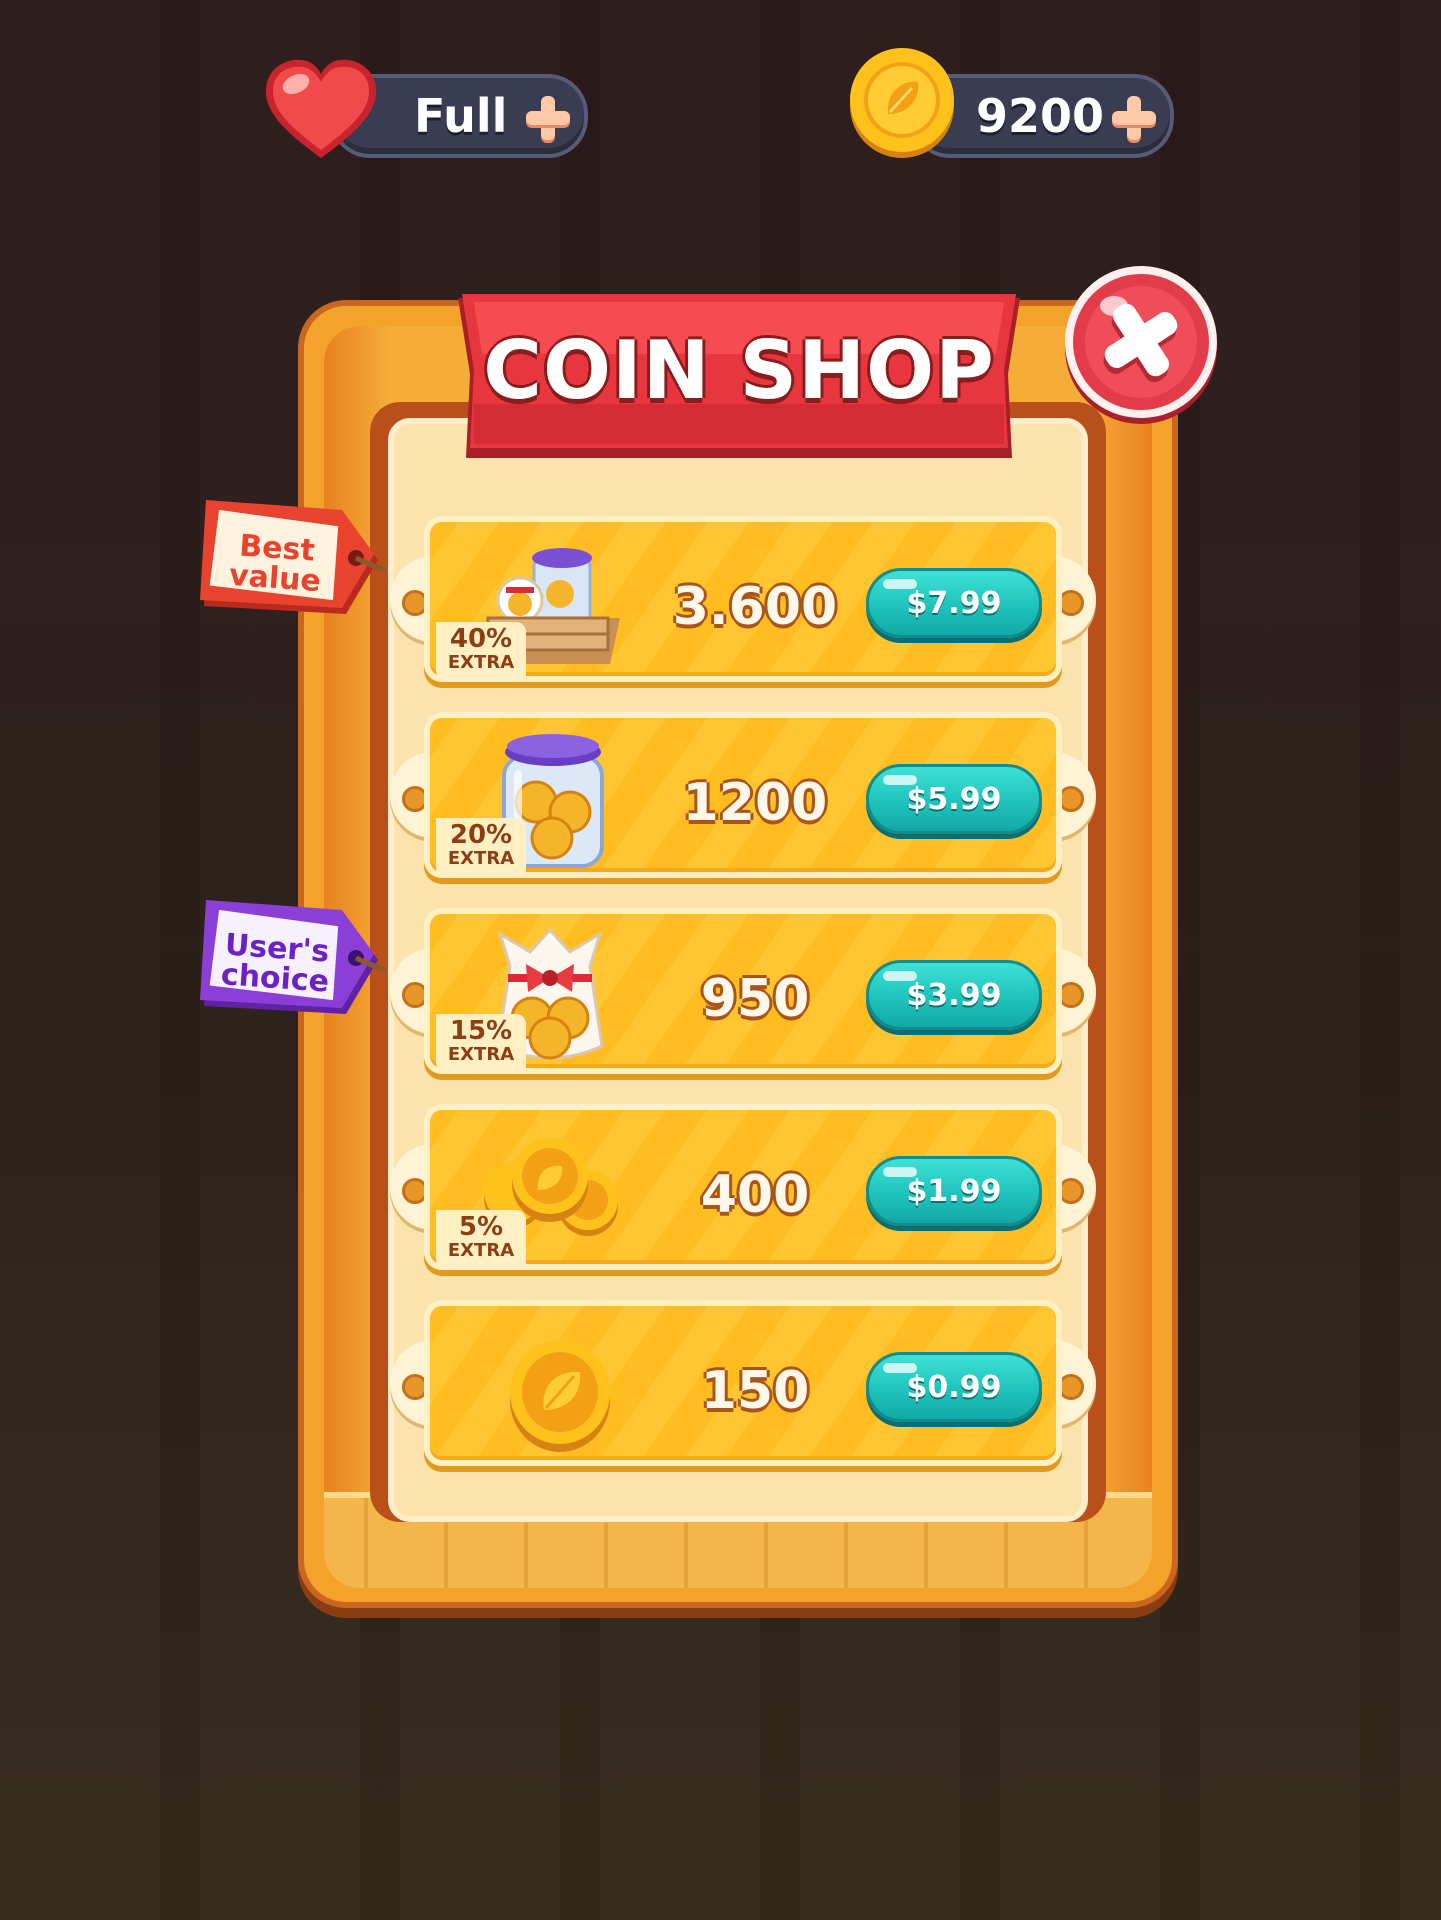 This screenshot has width=1441, height=1920. I want to click on item-card: 150 $0.99, so click(743, 1383).